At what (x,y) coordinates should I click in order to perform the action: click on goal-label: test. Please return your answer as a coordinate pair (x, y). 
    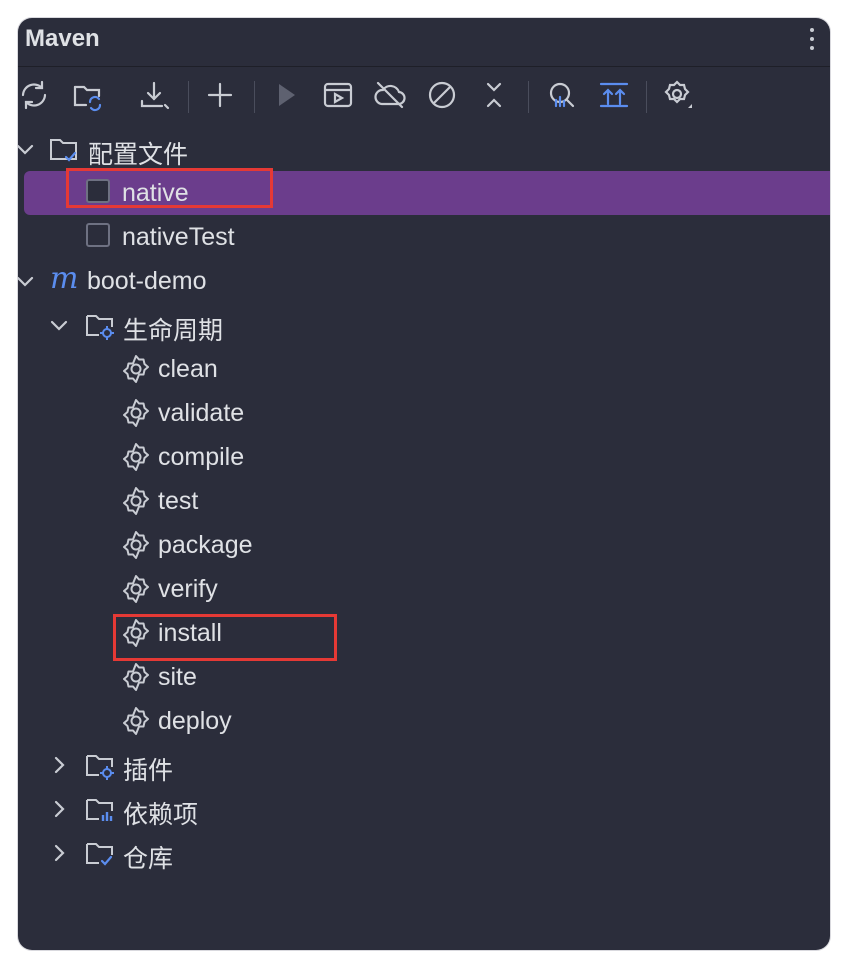
    Looking at the image, I should click on (178, 501).